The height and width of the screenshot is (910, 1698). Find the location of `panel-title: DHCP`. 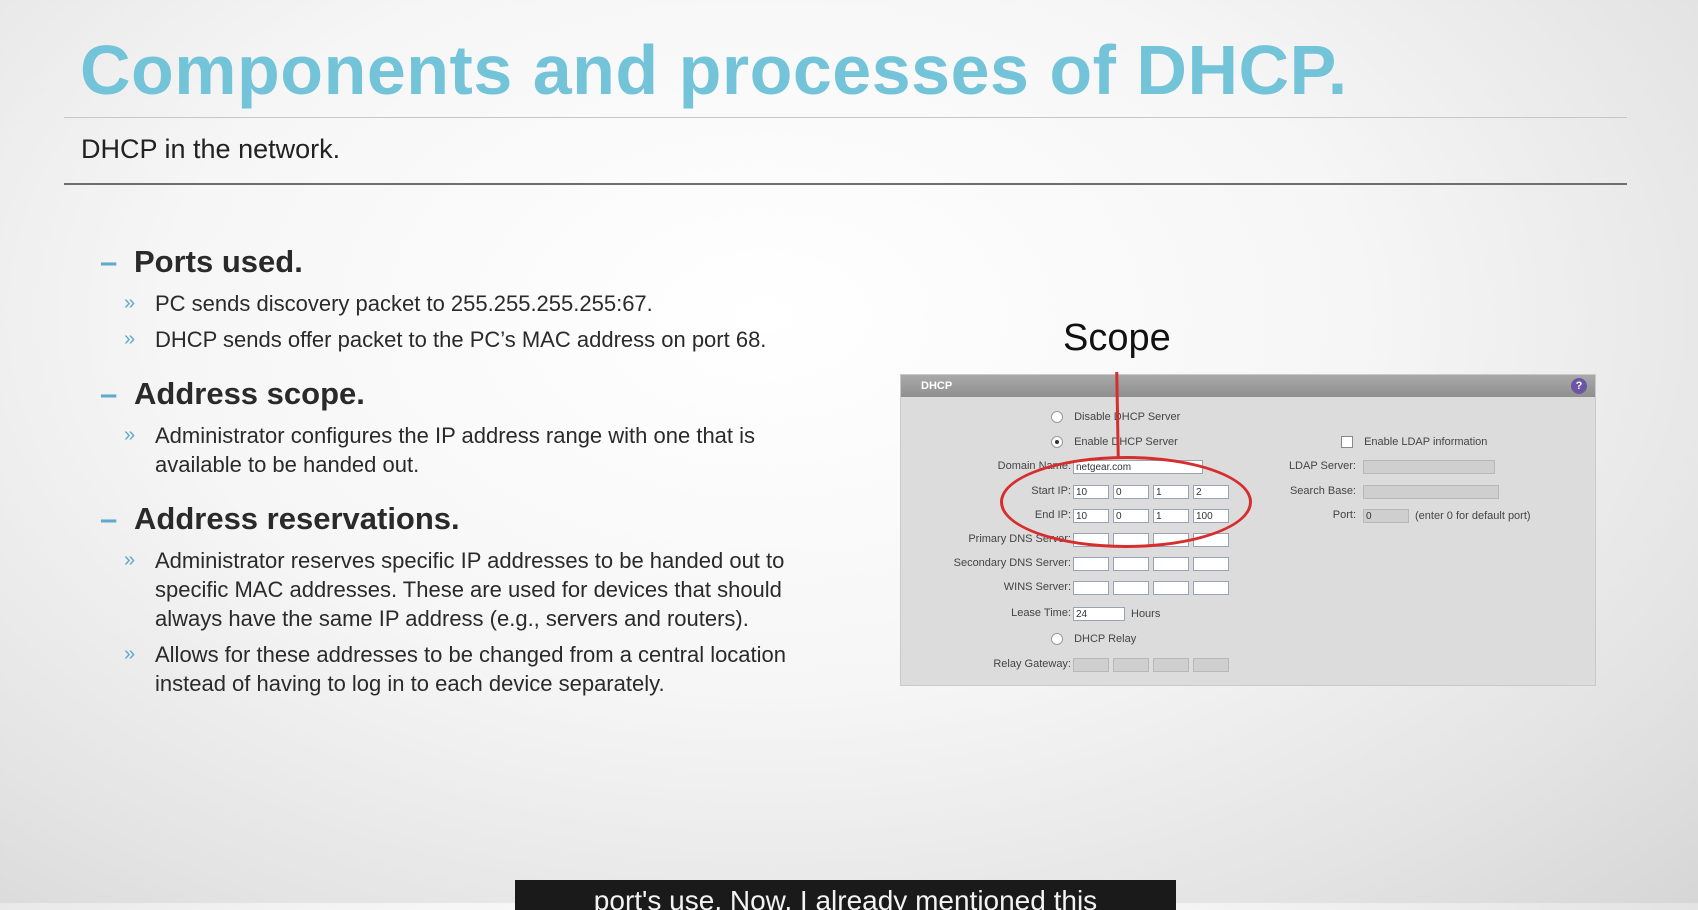

panel-title: DHCP is located at coordinates (937, 386).